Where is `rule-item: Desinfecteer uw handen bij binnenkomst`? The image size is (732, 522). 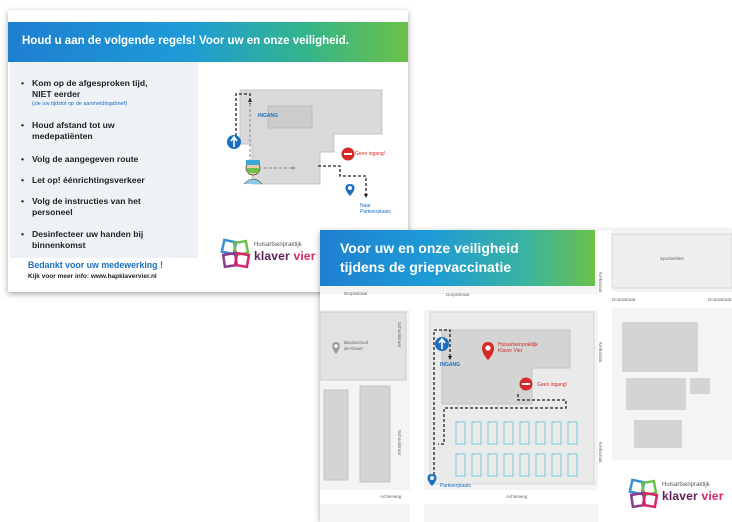 rule-item: Desinfecteer uw handen bij binnenkomst is located at coordinates (82, 240).